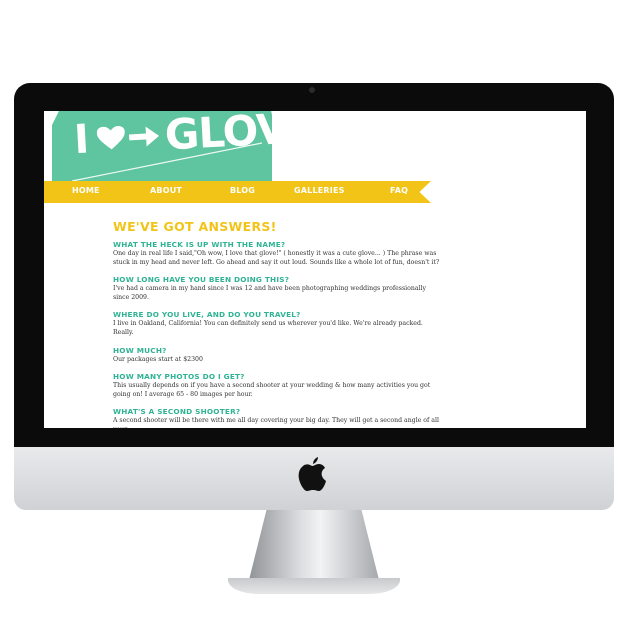  I want to click on main-nav: HOME ABOUT BLOG GALLERIES FAQ, so click(237, 192).